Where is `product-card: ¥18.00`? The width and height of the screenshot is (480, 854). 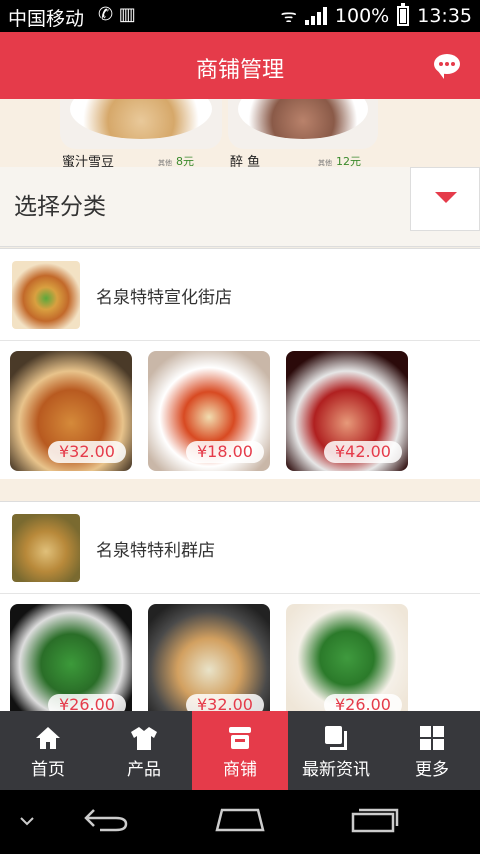
product-card: ¥18.00 is located at coordinates (209, 411).